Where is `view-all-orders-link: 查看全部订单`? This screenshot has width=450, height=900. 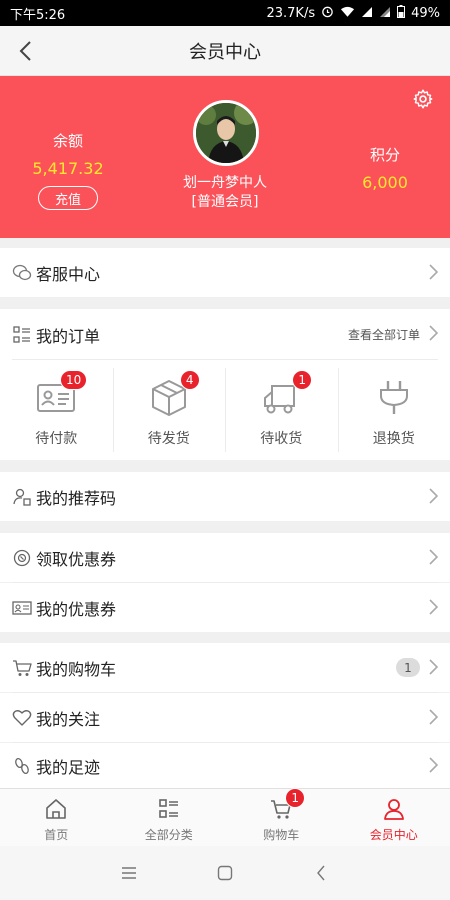 view-all-orders-link: 查看全部订单 is located at coordinates (384, 334).